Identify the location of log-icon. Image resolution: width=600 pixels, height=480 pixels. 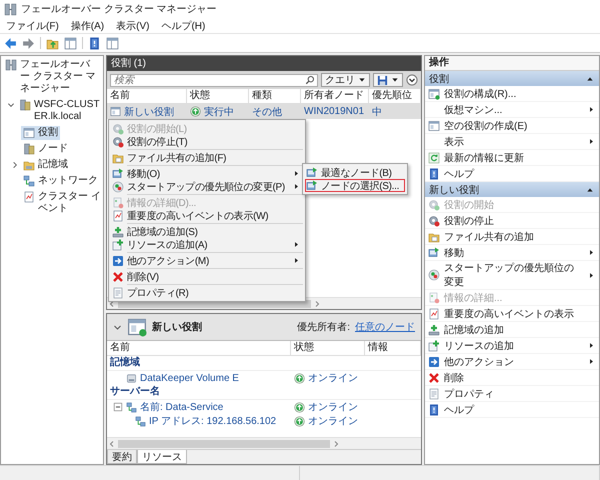
(29, 197).